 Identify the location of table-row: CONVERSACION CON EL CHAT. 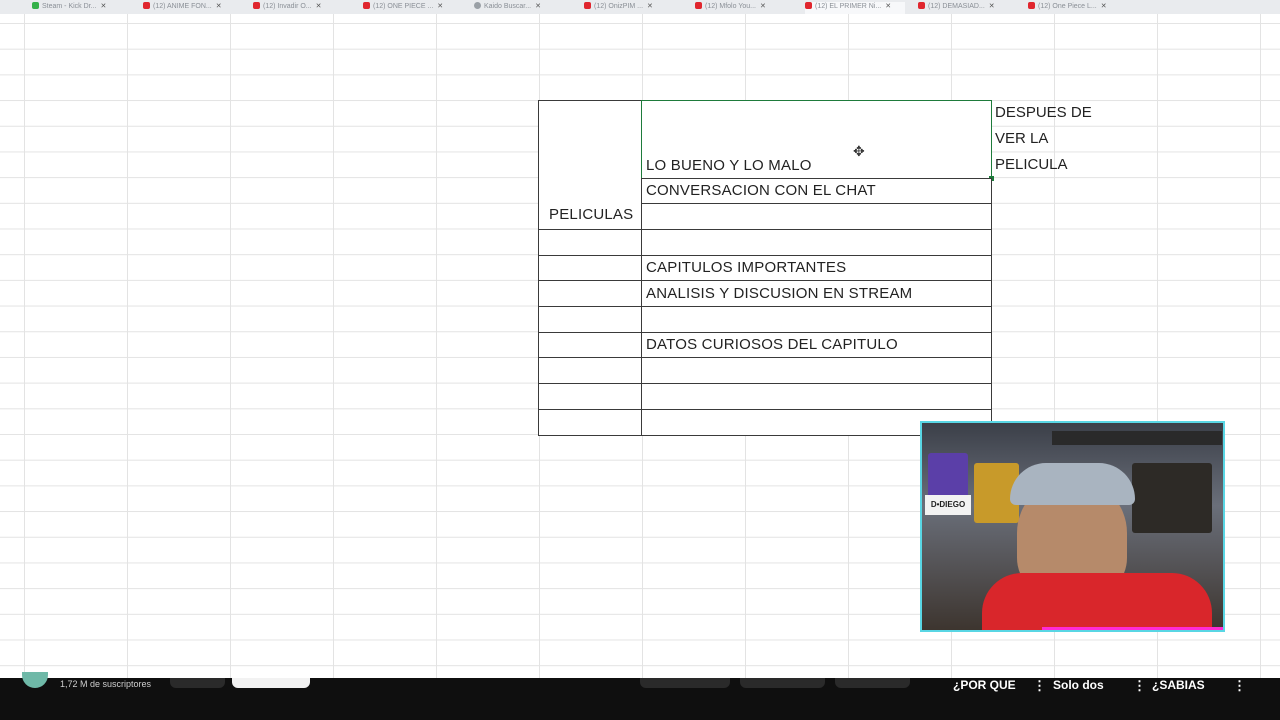
(816, 191).